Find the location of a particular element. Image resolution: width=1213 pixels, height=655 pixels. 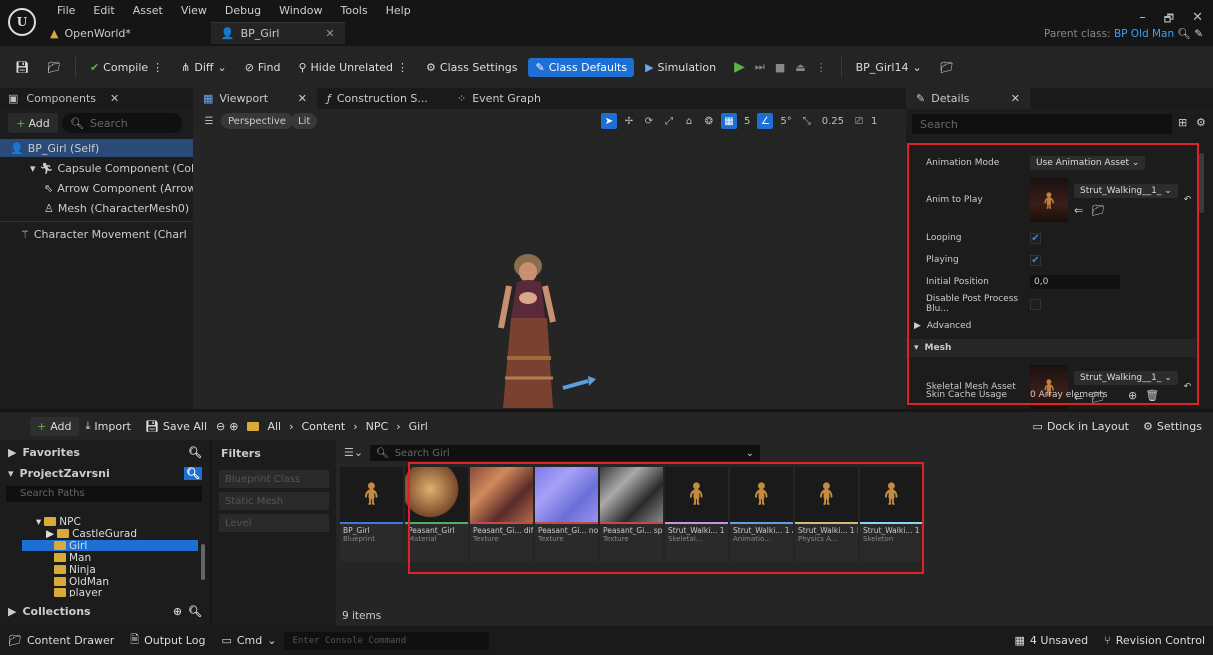

tree-item-mesh: ♙ Mesh (CharacterMesh0) is located at coordinates (94, 208).